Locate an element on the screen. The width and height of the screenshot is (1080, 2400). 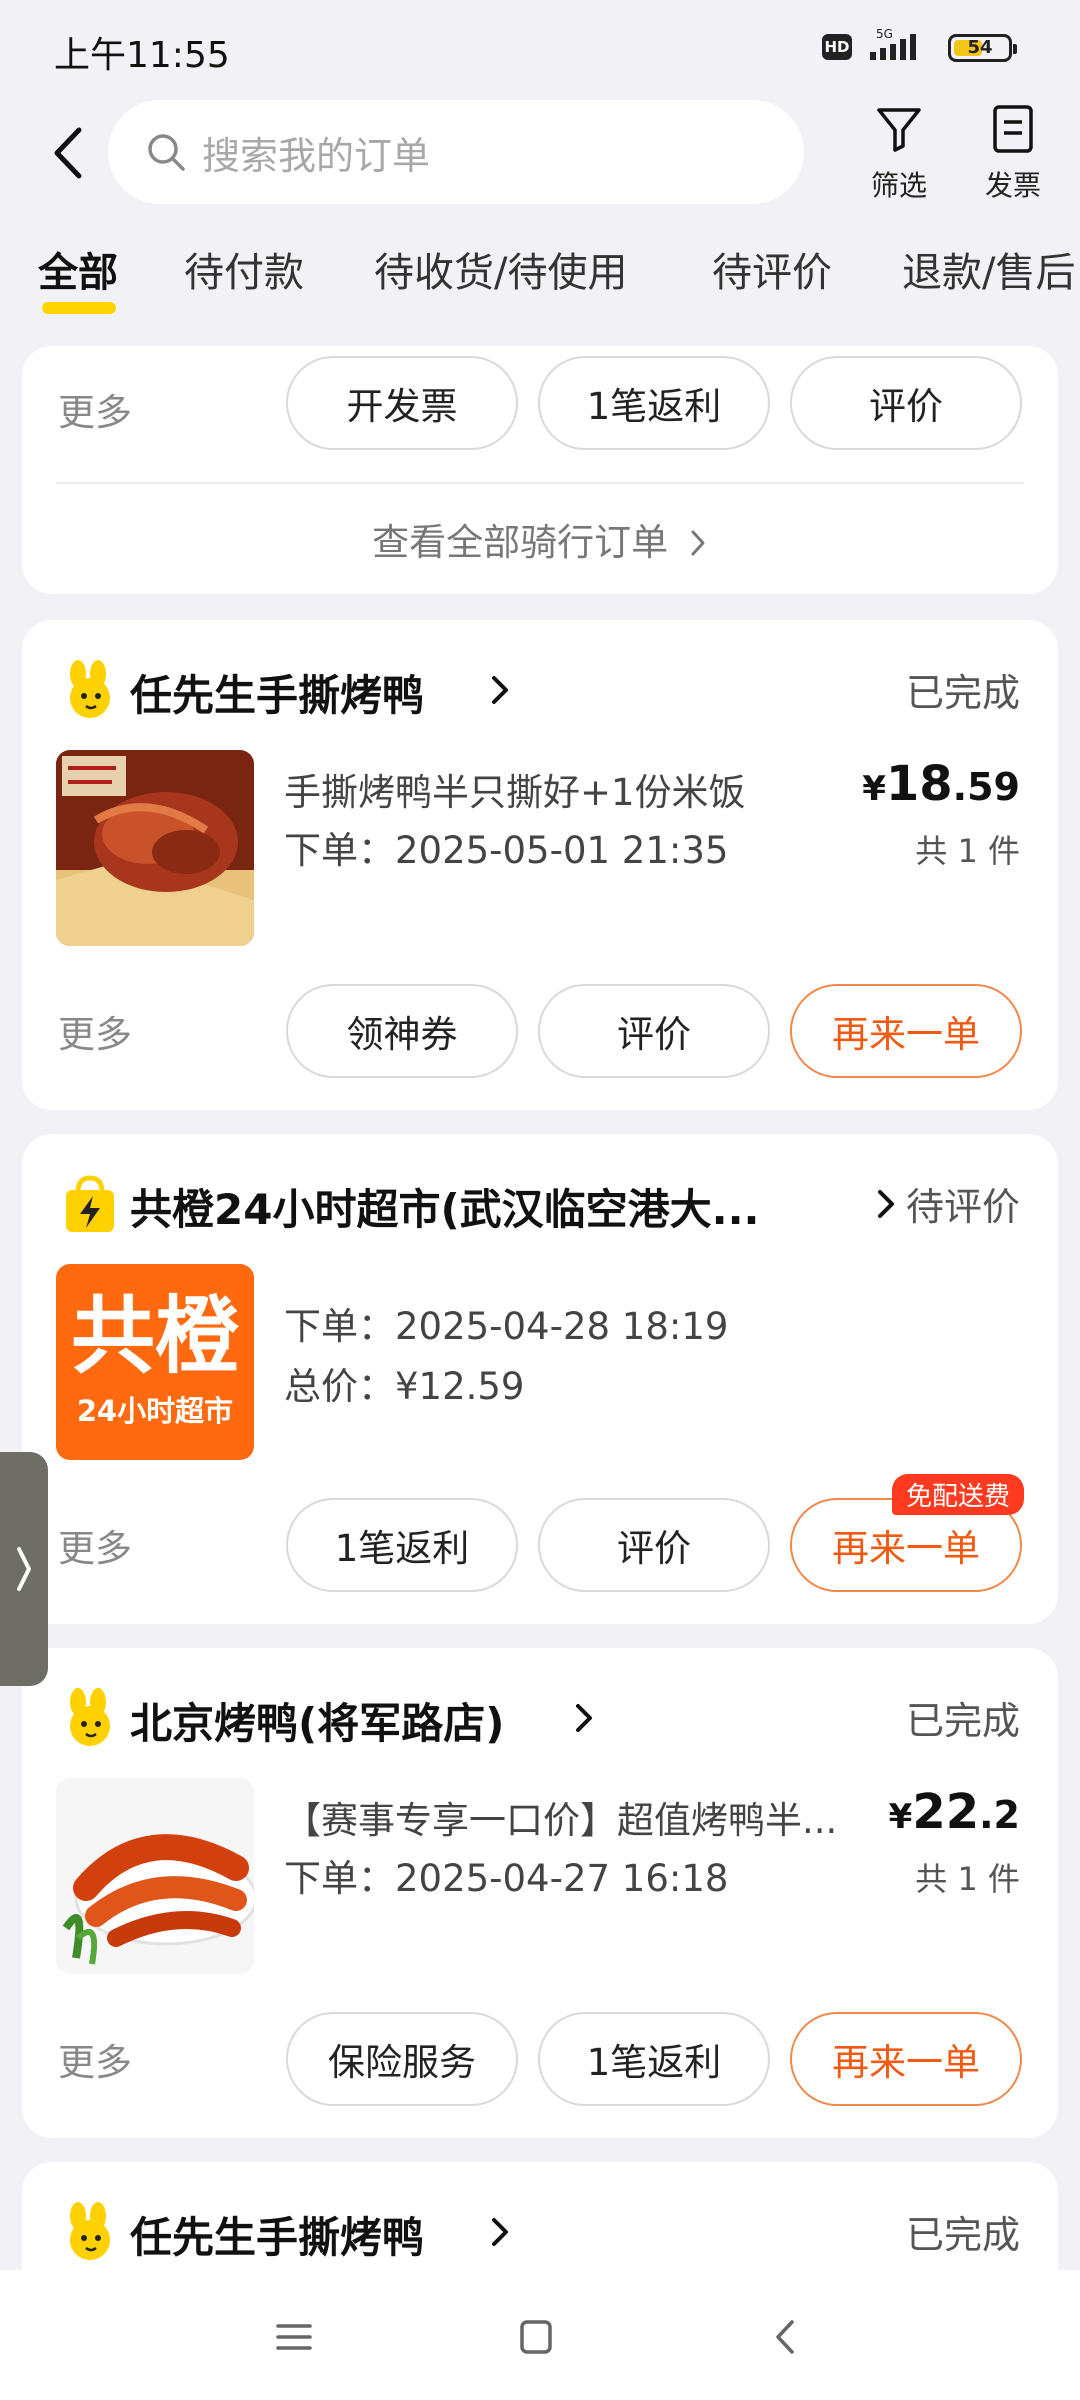
hd-icon: HD is located at coordinates (837, 47).